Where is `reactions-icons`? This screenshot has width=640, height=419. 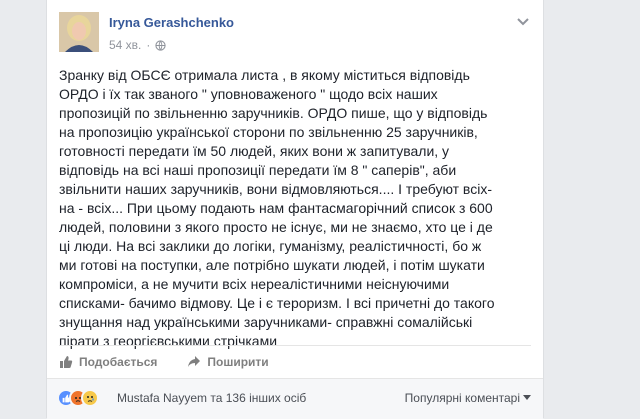
reactions-icons is located at coordinates (78, 398).